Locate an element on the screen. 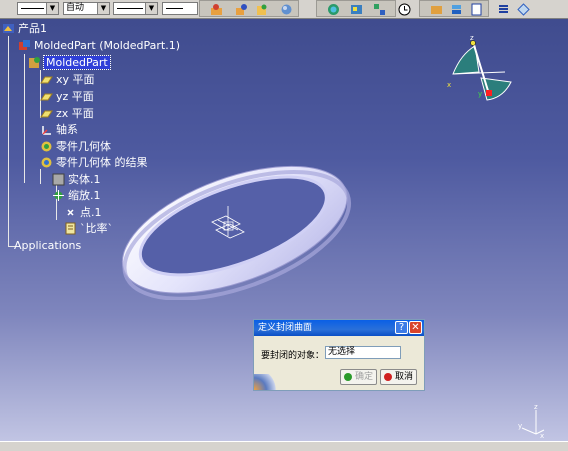  tree-node-point: 点.1 is located at coordinates (83, 212).